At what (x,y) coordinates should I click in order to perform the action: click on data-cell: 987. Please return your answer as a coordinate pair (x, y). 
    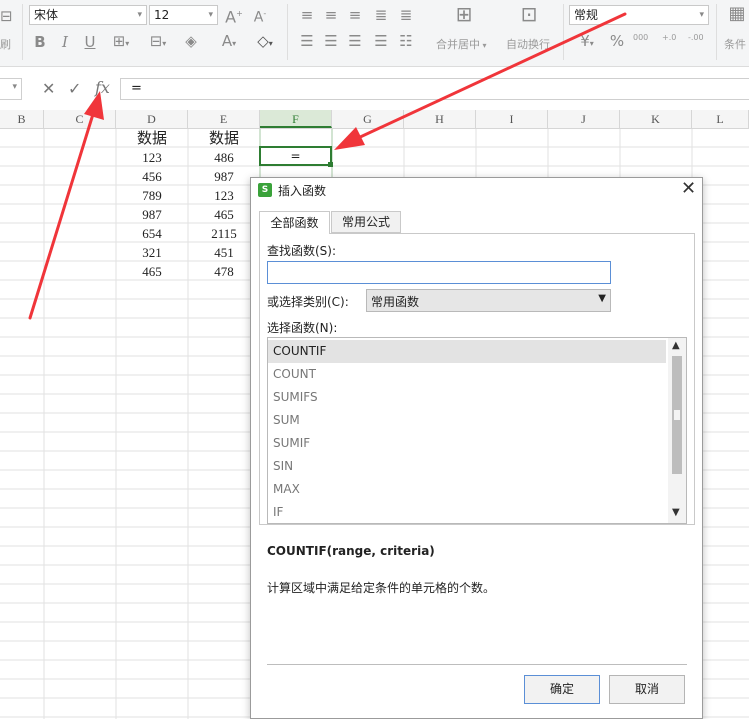
    Looking at the image, I should click on (152, 214).